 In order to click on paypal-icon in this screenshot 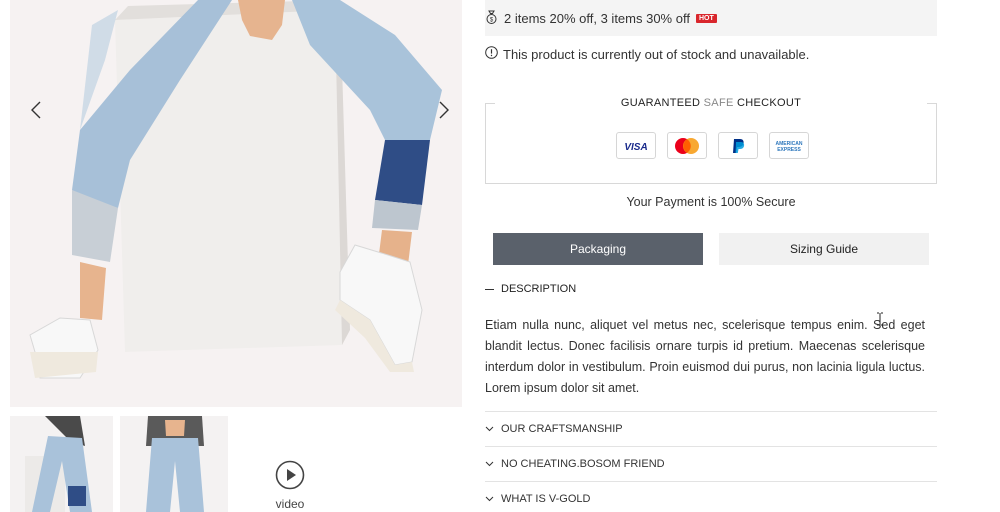, I will do `click(738, 145)`.